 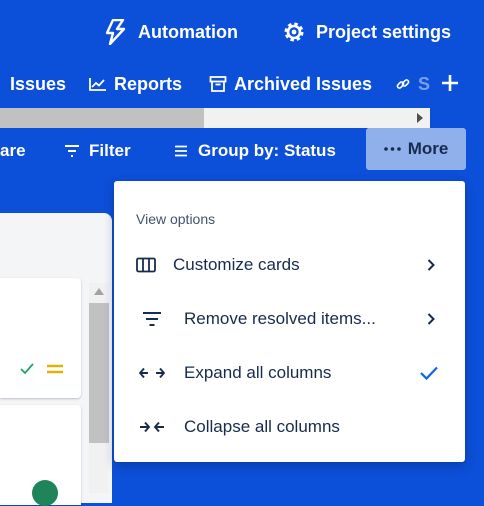 I want to click on project-settings-button: Project settings, so click(x=366, y=32).